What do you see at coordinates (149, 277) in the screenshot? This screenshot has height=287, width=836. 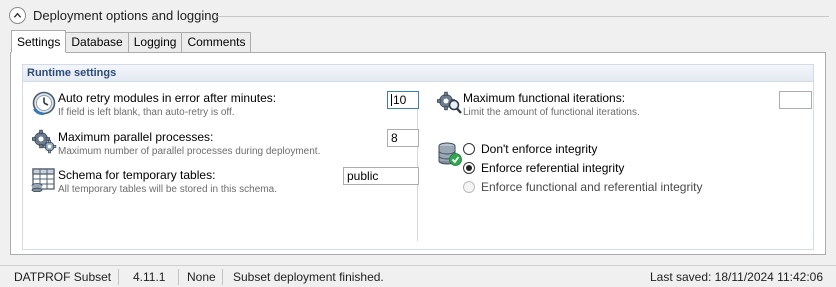 I see `status-version: 4.11.1` at bounding box center [149, 277].